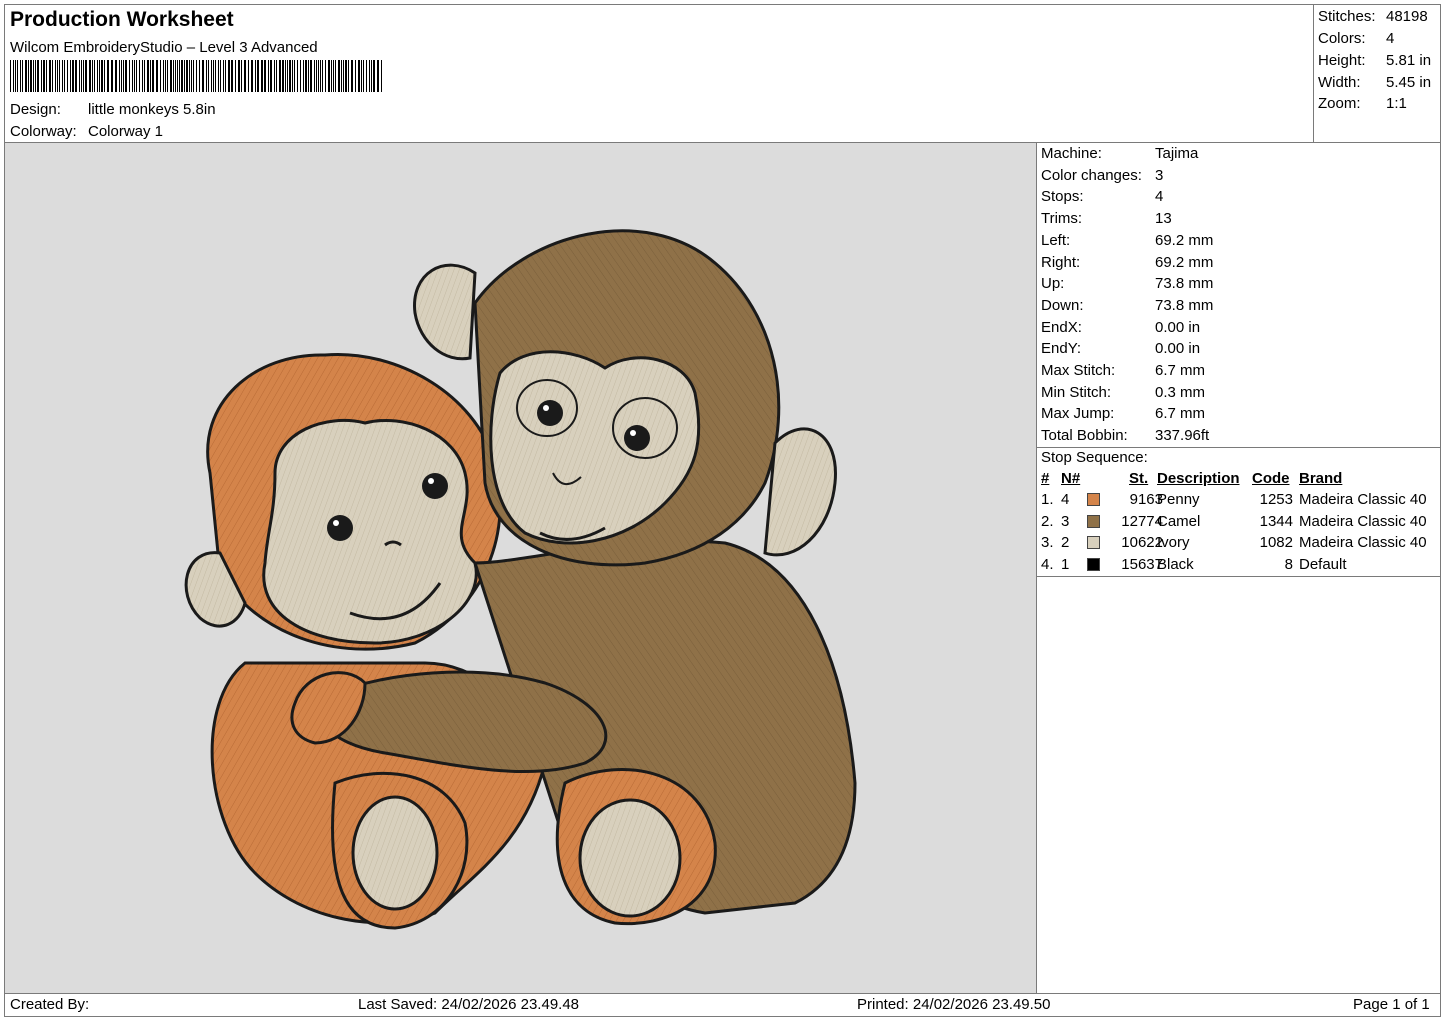 The image size is (1445, 1021). Describe the element at coordinates (1047, 499) in the screenshot. I see `row-index: 1.` at that location.